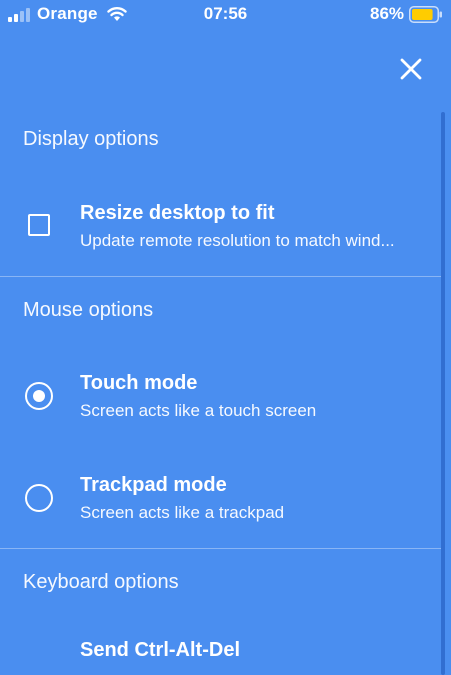 The height and width of the screenshot is (675, 451). I want to click on checkbox-unchecked-icon, so click(39, 225).